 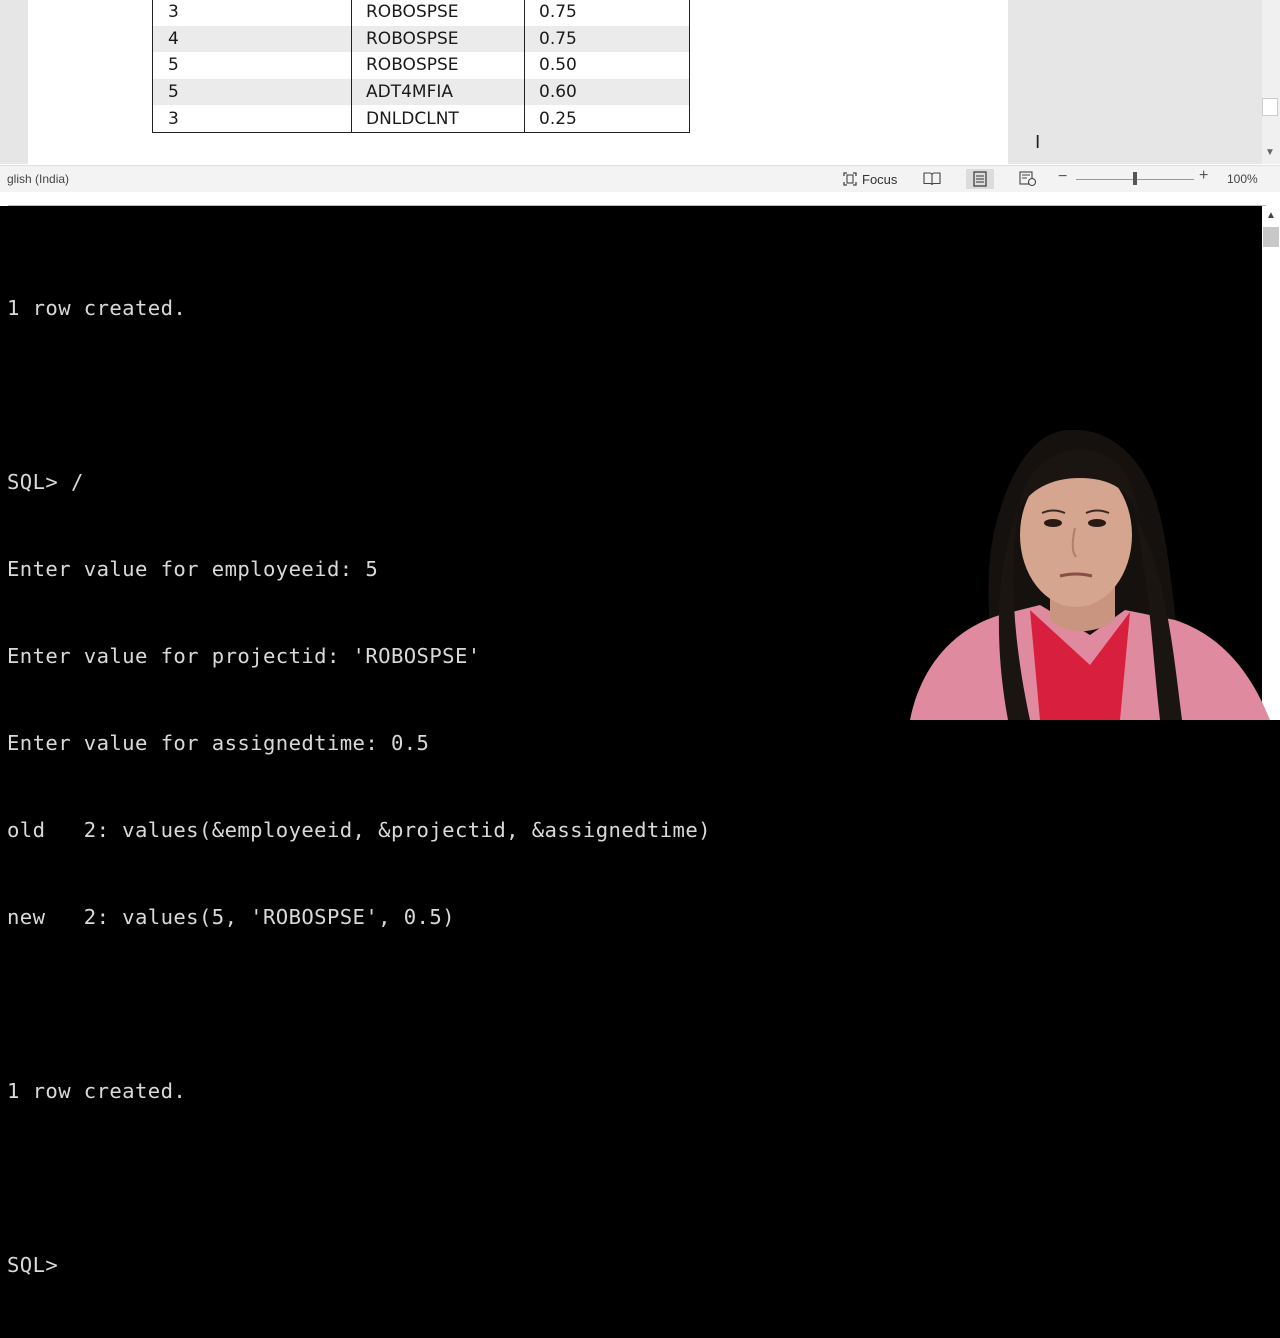 I want to click on table-row: 4 ROBOSPSE 0.75, so click(x=421, y=39).